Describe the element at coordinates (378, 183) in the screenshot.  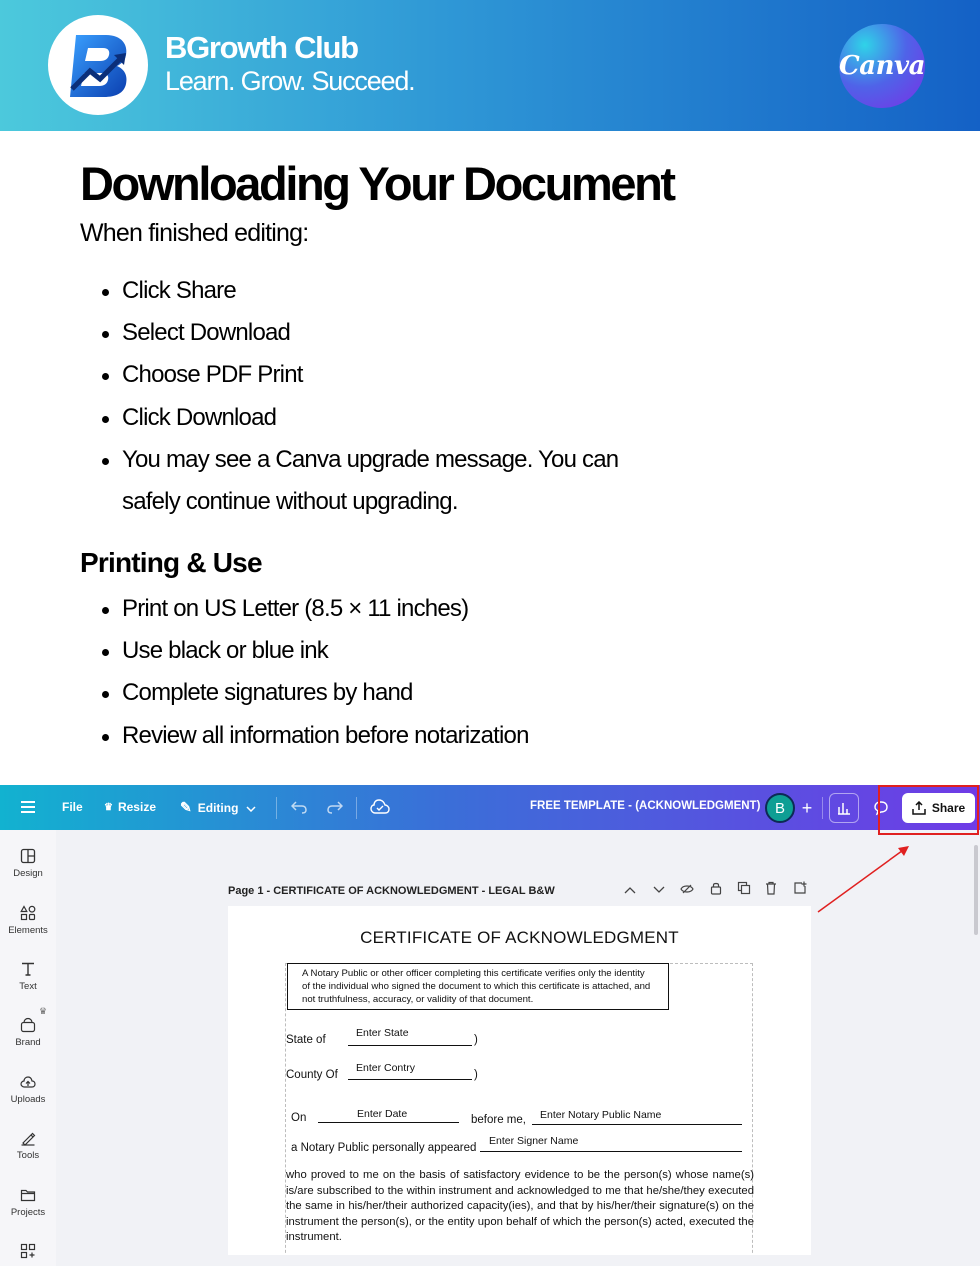
I see `page-title: Downloading Your Document` at that location.